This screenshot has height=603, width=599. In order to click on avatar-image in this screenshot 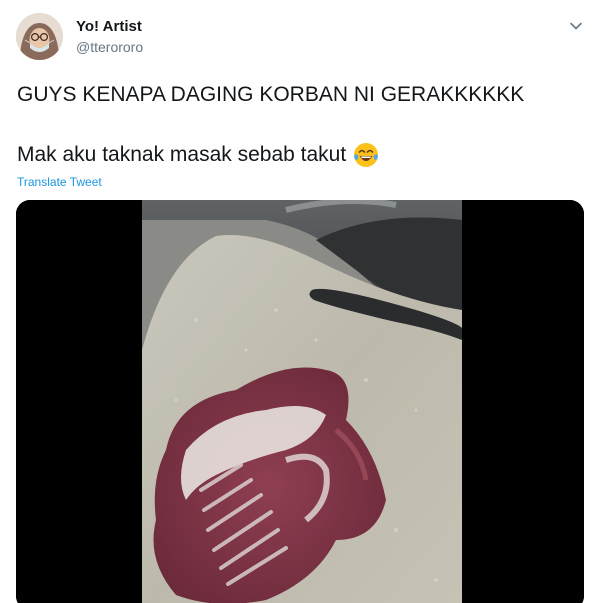, I will do `click(39, 36)`.